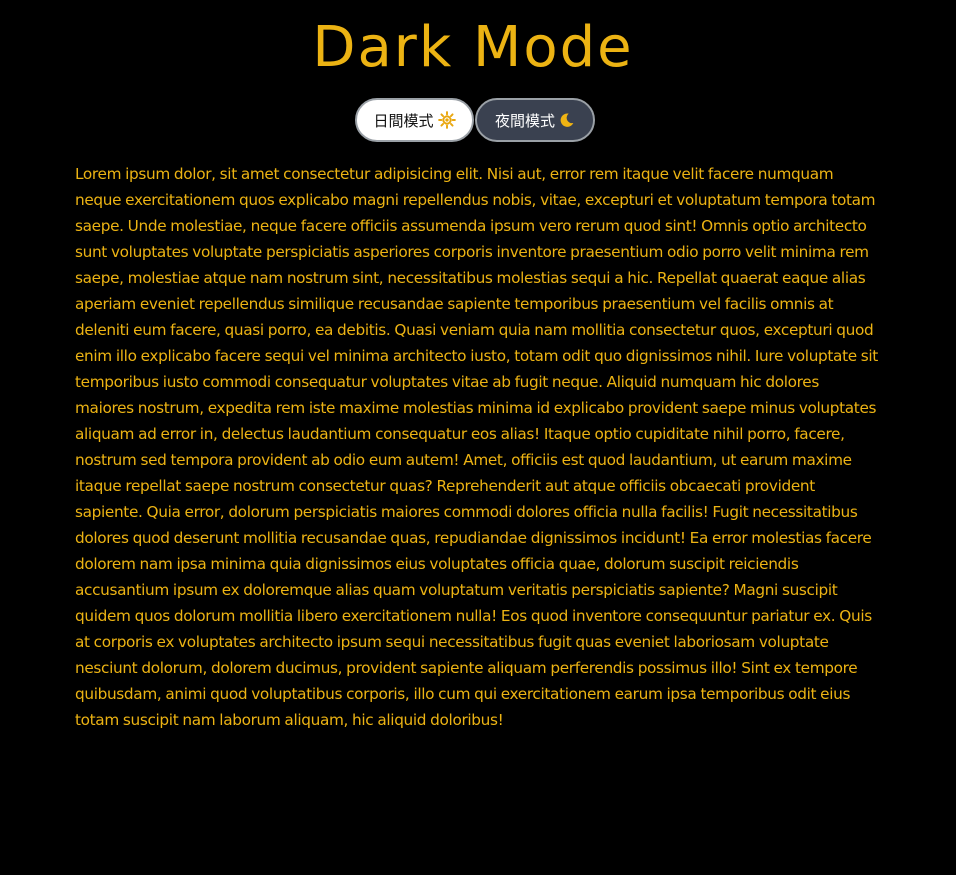  I want to click on mode-toggle-group: 日間模式 夜間模式, so click(475, 120).